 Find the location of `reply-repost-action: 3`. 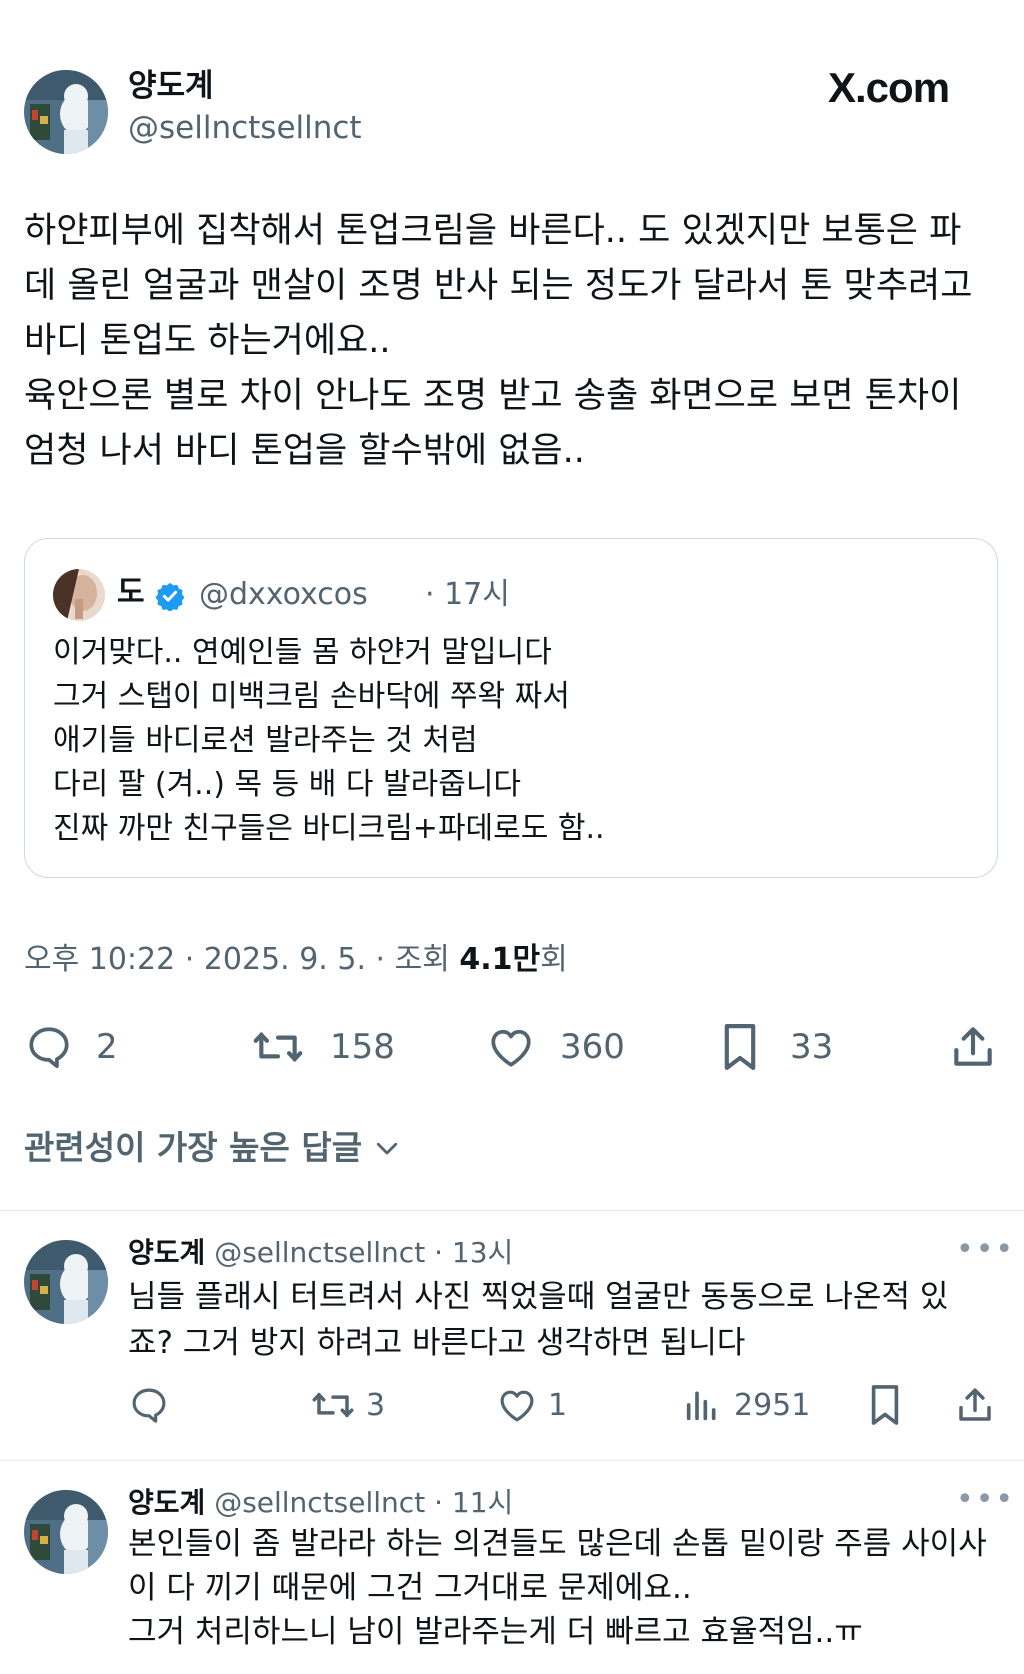

reply-repost-action: 3 is located at coordinates (347, 1405).